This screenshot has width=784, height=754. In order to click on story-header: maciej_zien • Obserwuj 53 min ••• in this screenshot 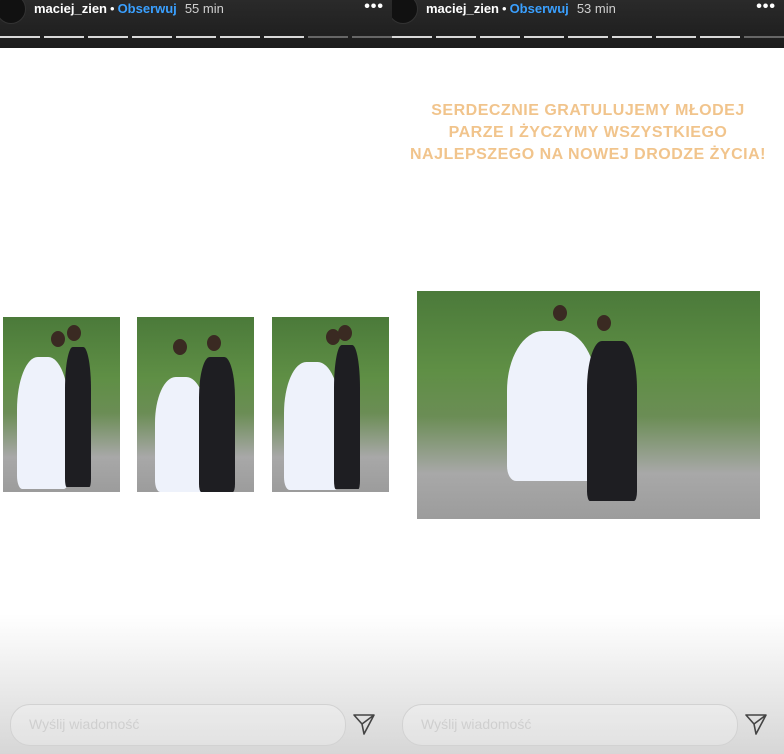, I will do `click(588, 24)`.